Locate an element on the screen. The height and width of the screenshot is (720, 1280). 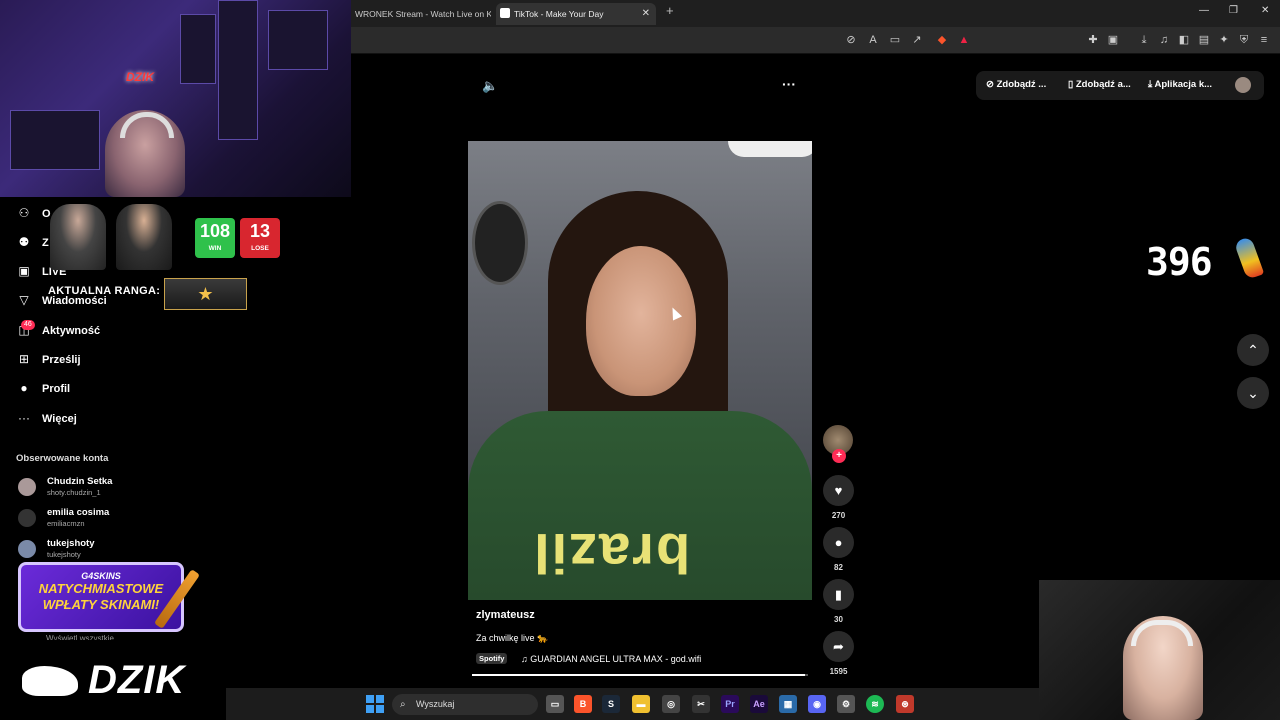
video-author: zlymateusz is located at coordinates (505, 615).